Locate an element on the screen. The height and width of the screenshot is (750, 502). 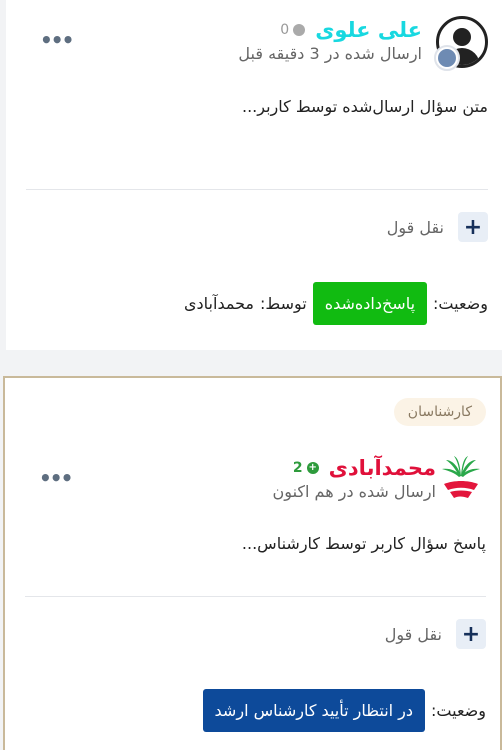
status-badge: پاسخ‌داده‌شده is located at coordinates (370, 303).